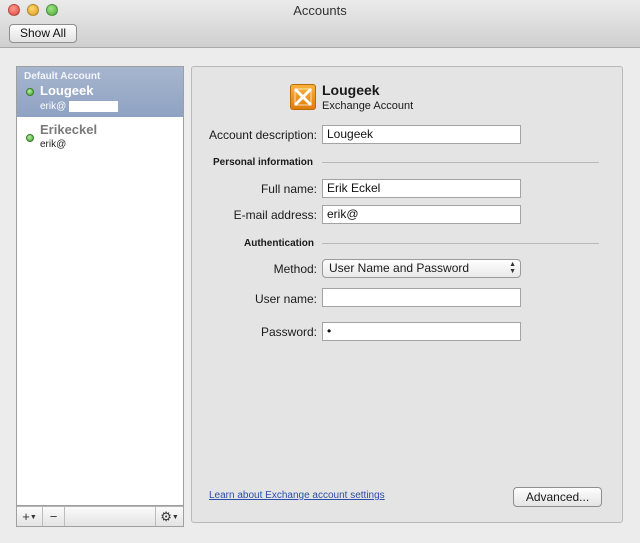 The height and width of the screenshot is (543, 640). I want to click on account-item-lougeek: Default Account Lougeek erik@, so click(100, 92).